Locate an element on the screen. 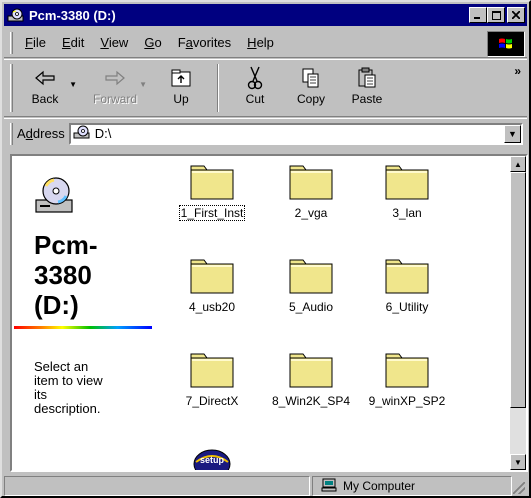 The image size is (531, 498). folder-label: 1_First_Inst is located at coordinates (212, 213).